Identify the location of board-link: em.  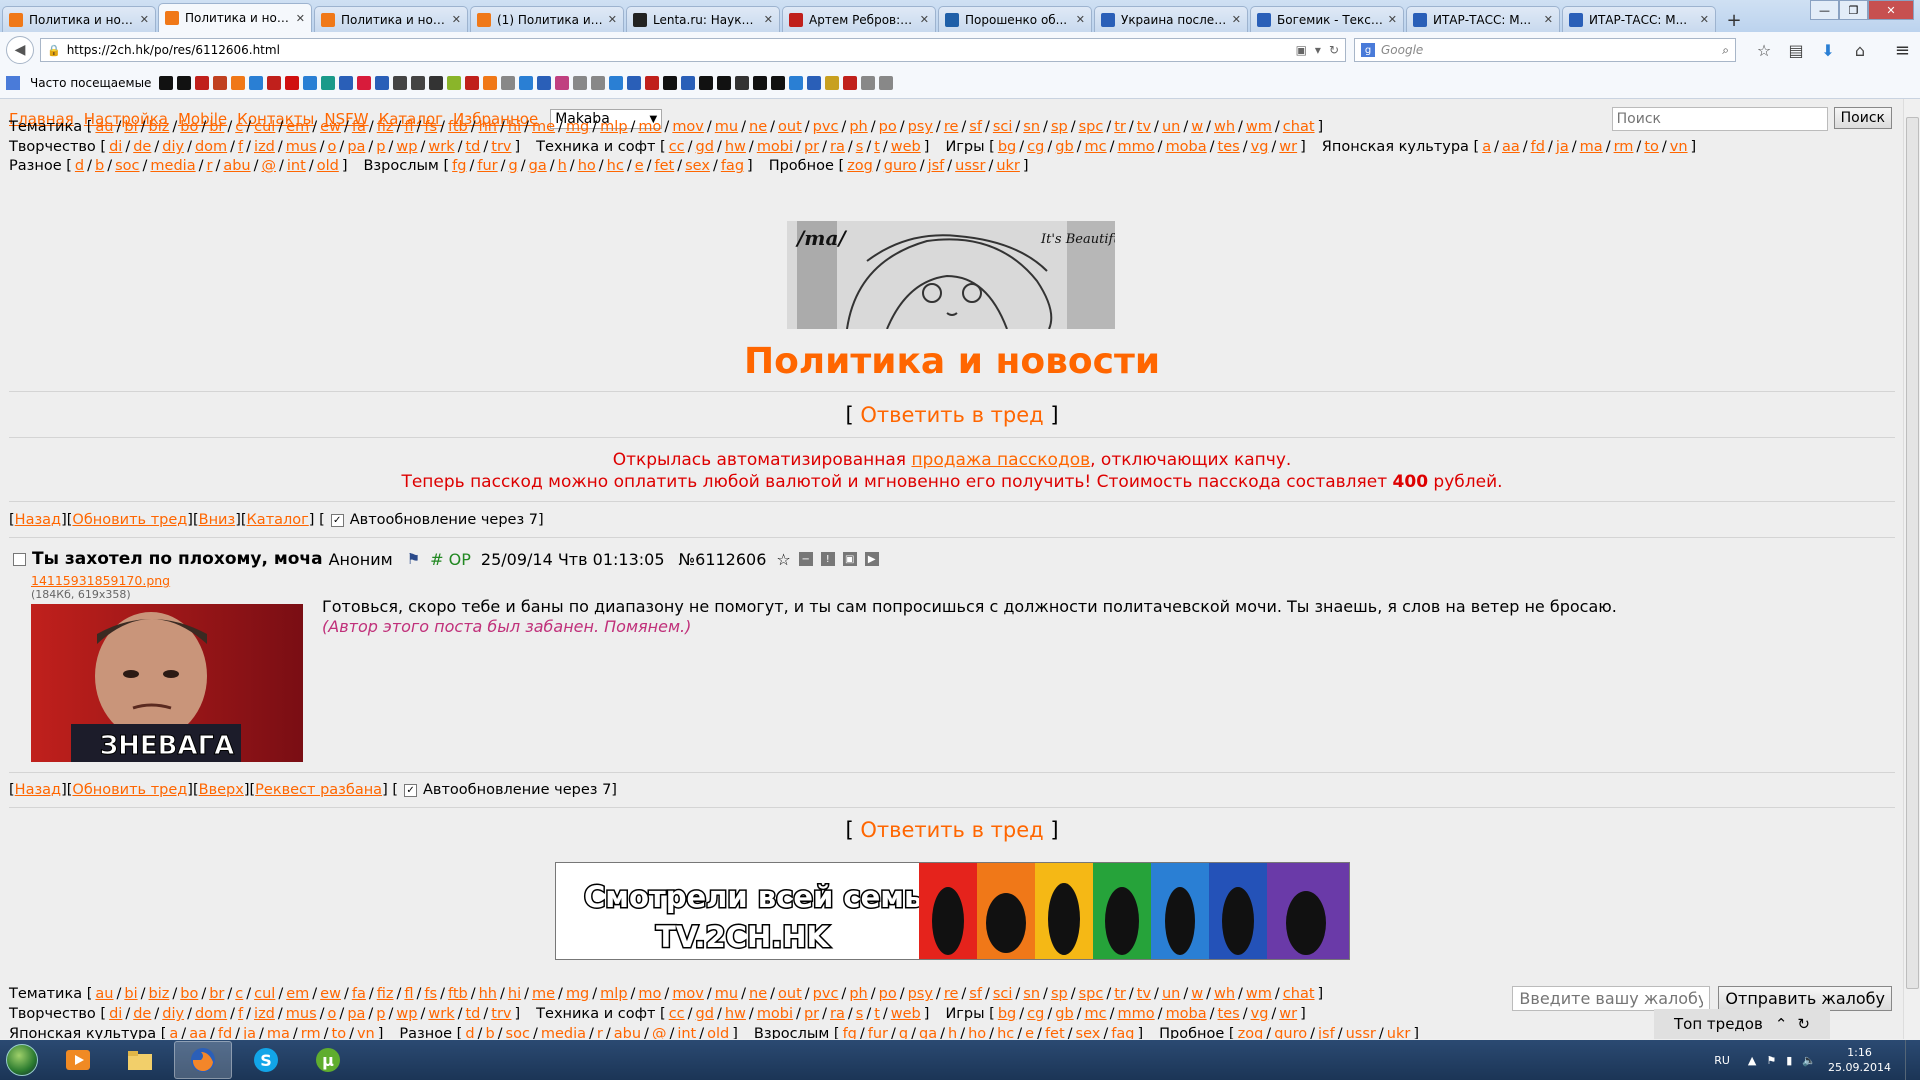
(297, 127).